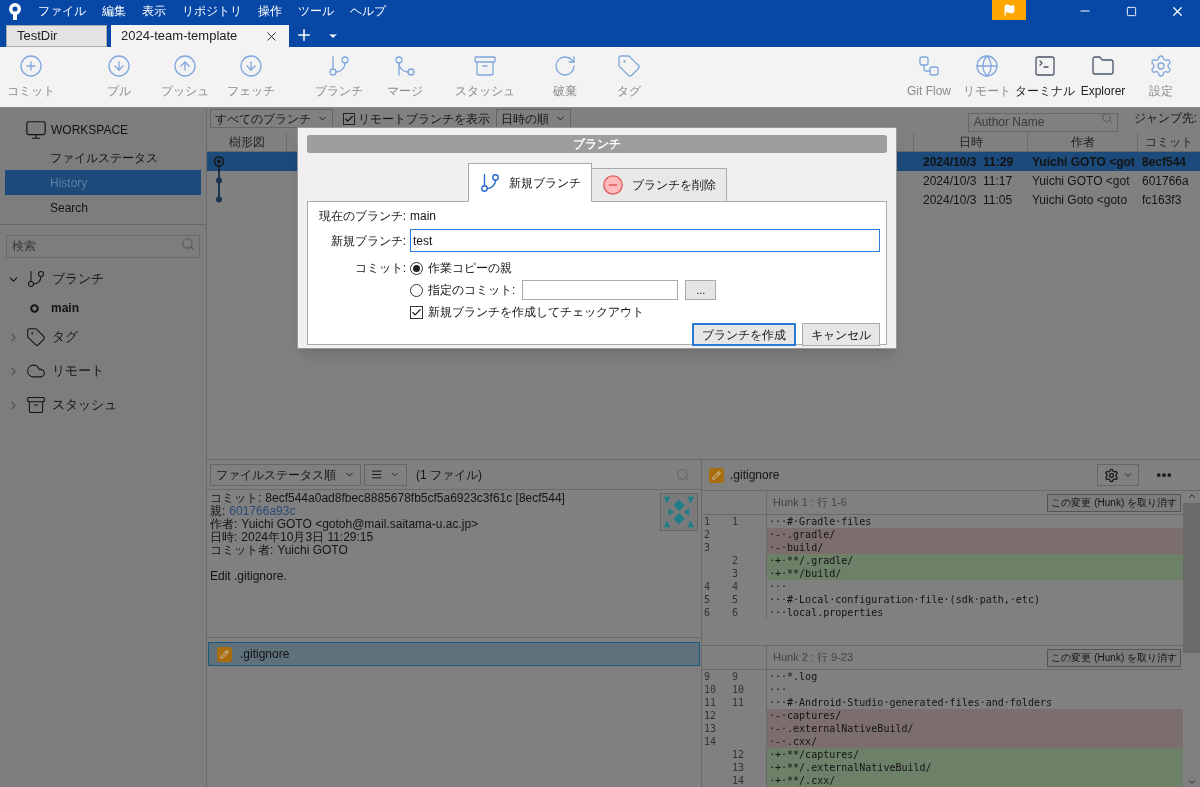 Image resolution: width=1200 pixels, height=787 pixels. What do you see at coordinates (242, 550) in the screenshot?
I see `detail-label: コミット者:` at bounding box center [242, 550].